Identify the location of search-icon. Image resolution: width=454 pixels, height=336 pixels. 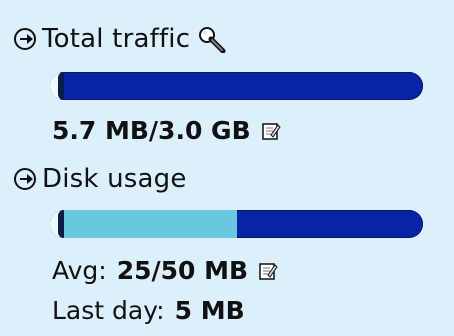
(212, 39).